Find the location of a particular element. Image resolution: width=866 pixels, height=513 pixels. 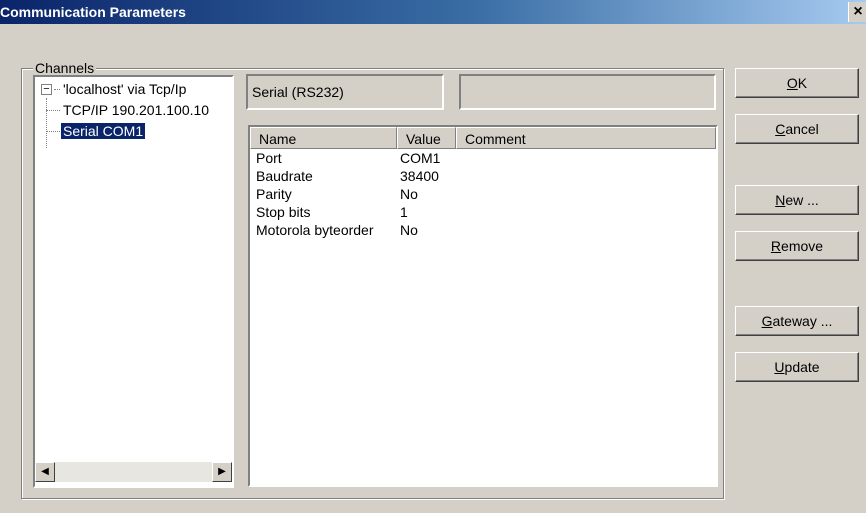

column-header-value: Value is located at coordinates (426, 138).